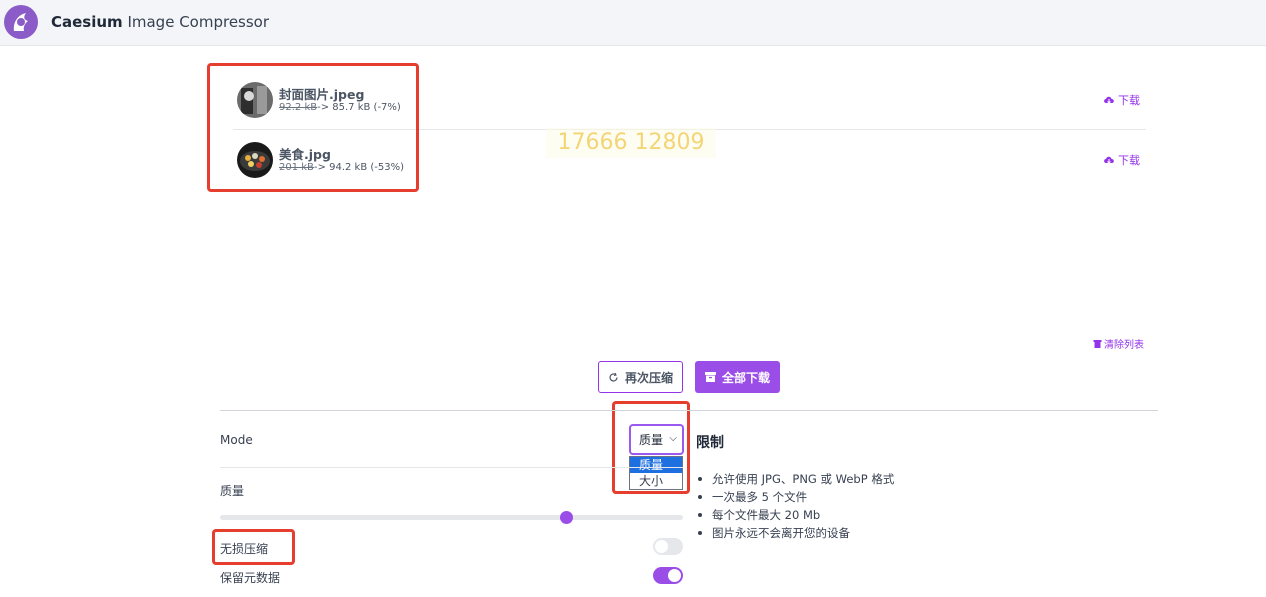 The image size is (1266, 597). What do you see at coordinates (640, 377) in the screenshot?
I see `recompress-button: 再次压缩` at bounding box center [640, 377].